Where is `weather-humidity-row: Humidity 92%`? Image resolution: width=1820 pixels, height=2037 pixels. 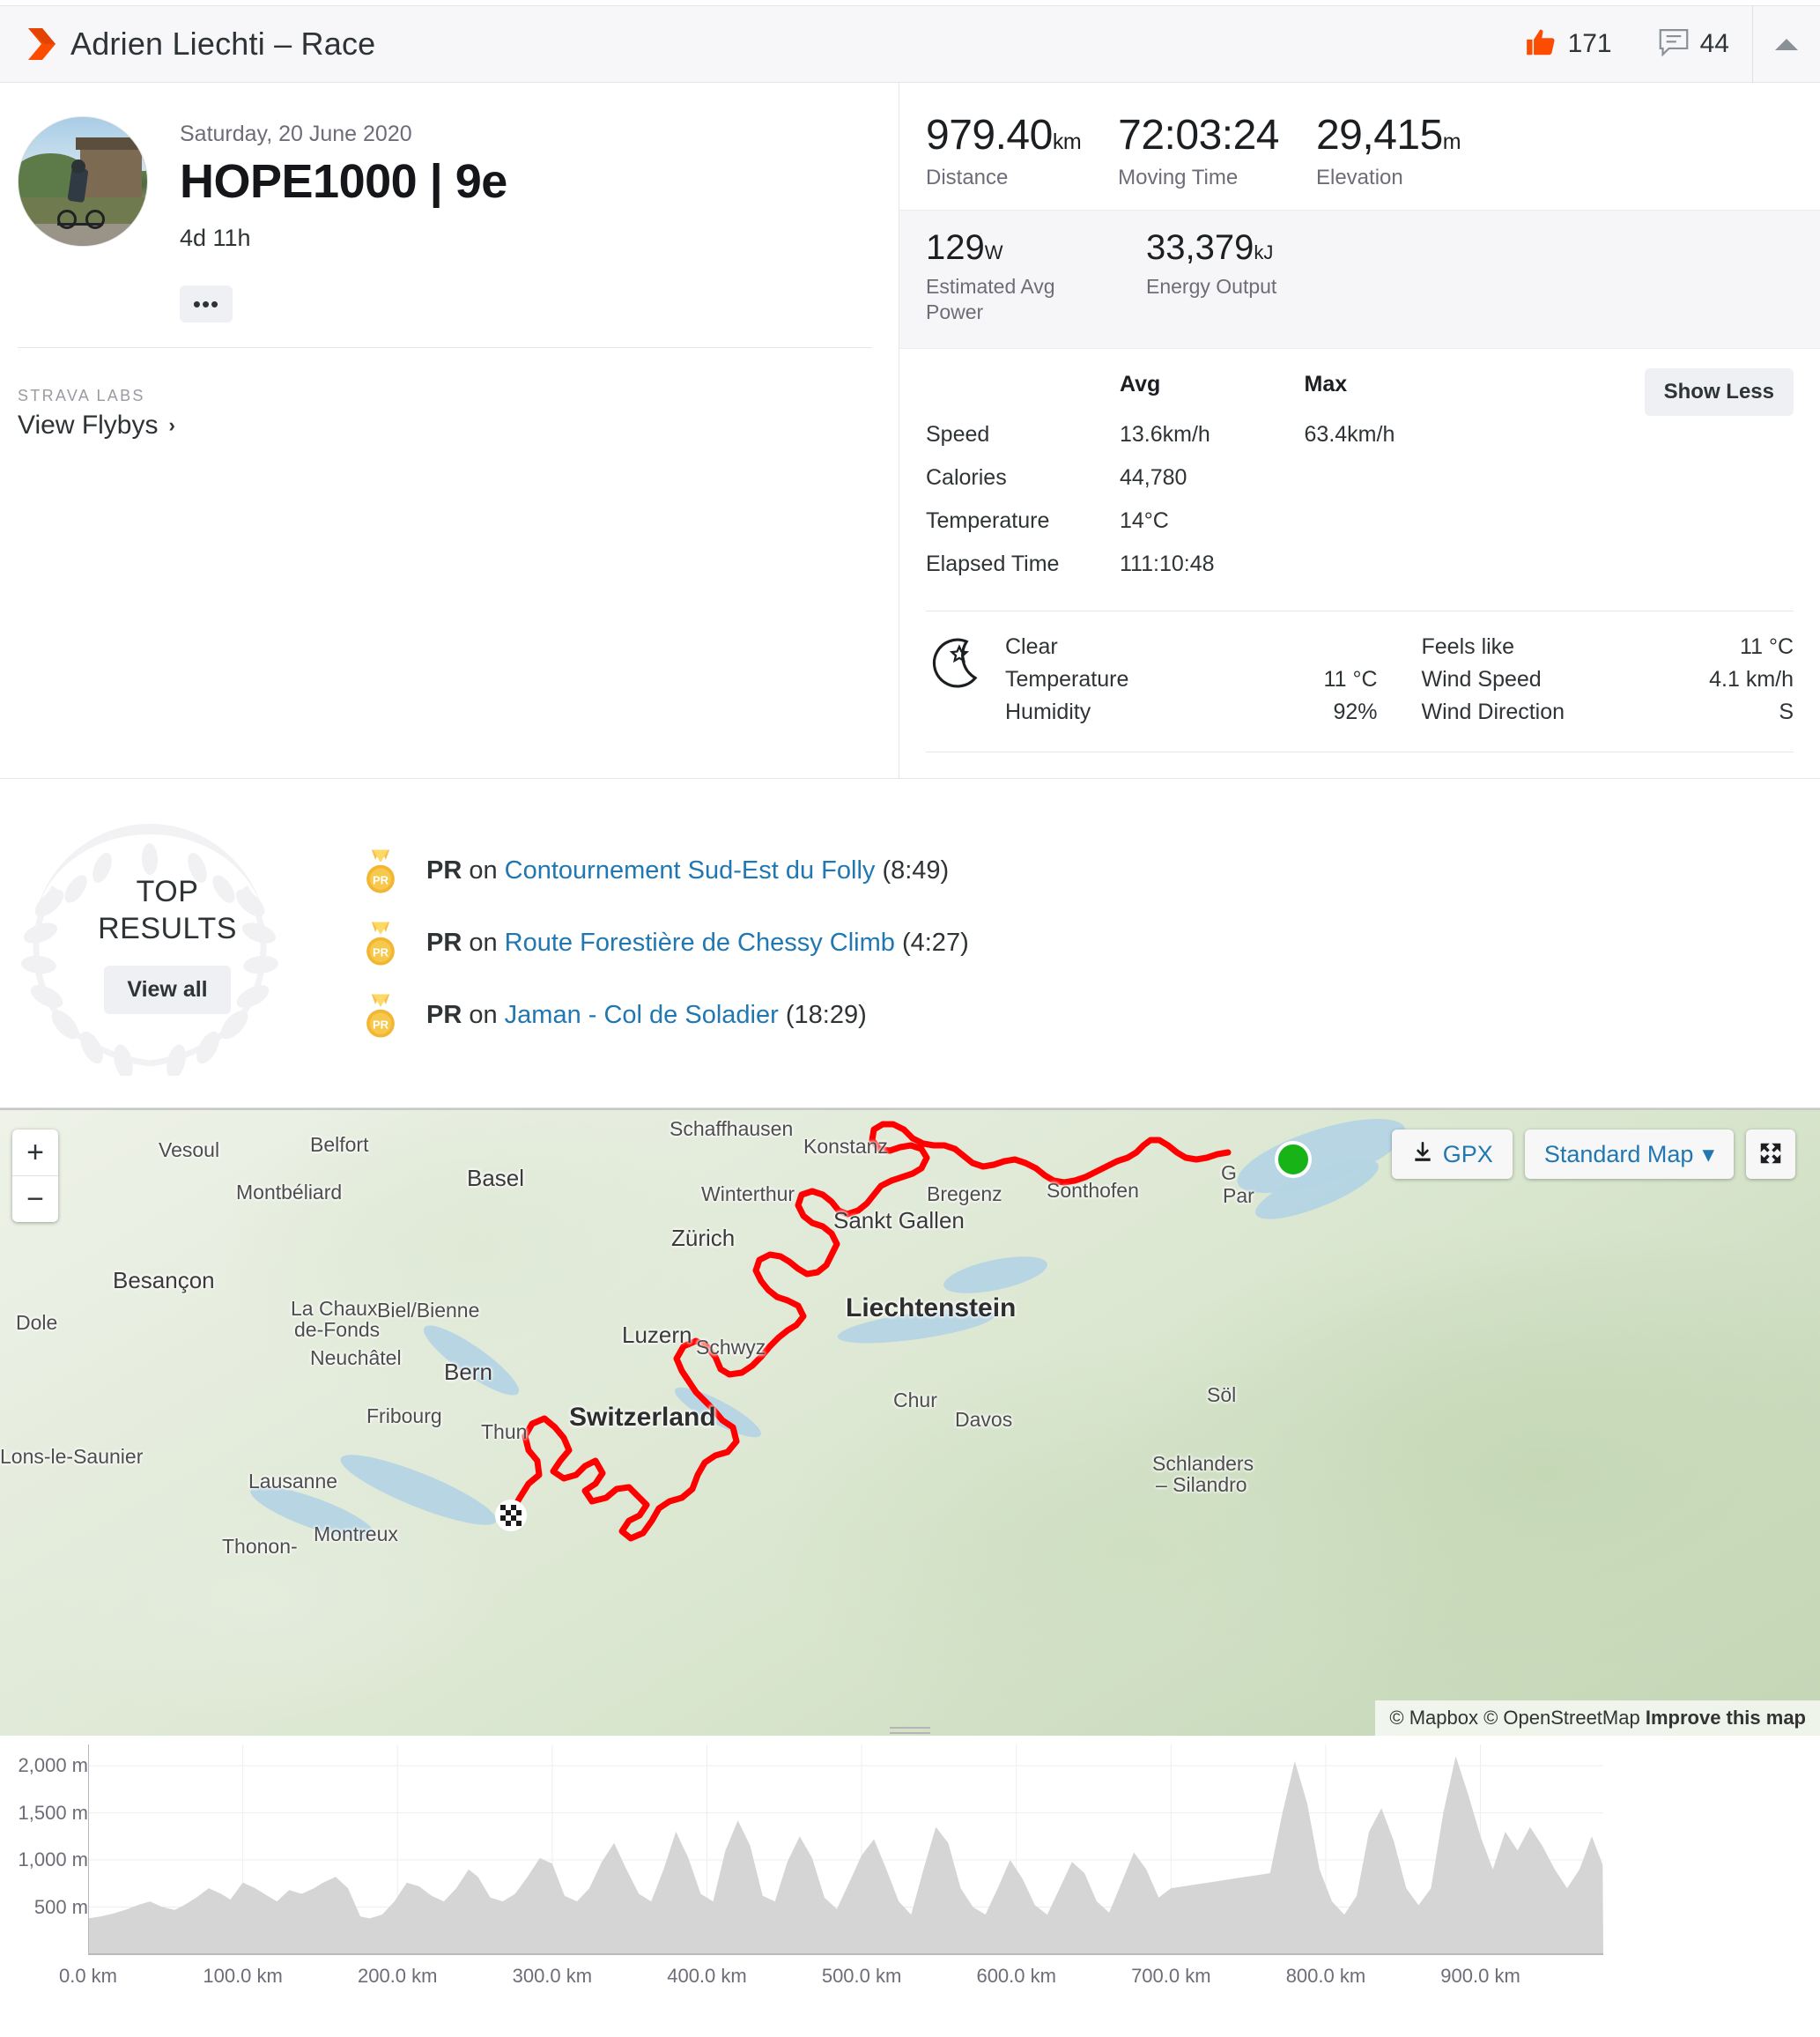
weather-humidity-row: Humidity 92% is located at coordinates (1191, 712).